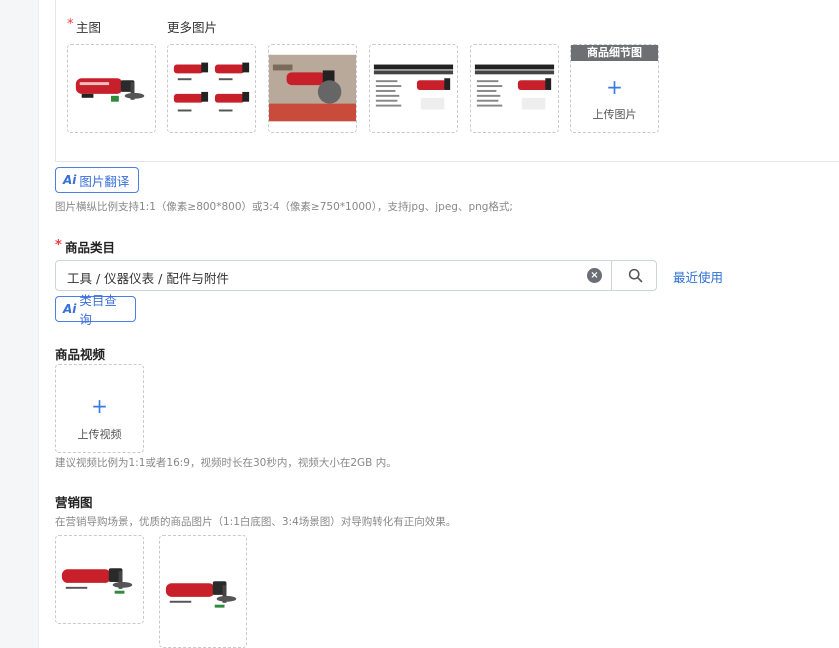  I want to click on angle-grinder-white-bg-image, so click(99, 579).